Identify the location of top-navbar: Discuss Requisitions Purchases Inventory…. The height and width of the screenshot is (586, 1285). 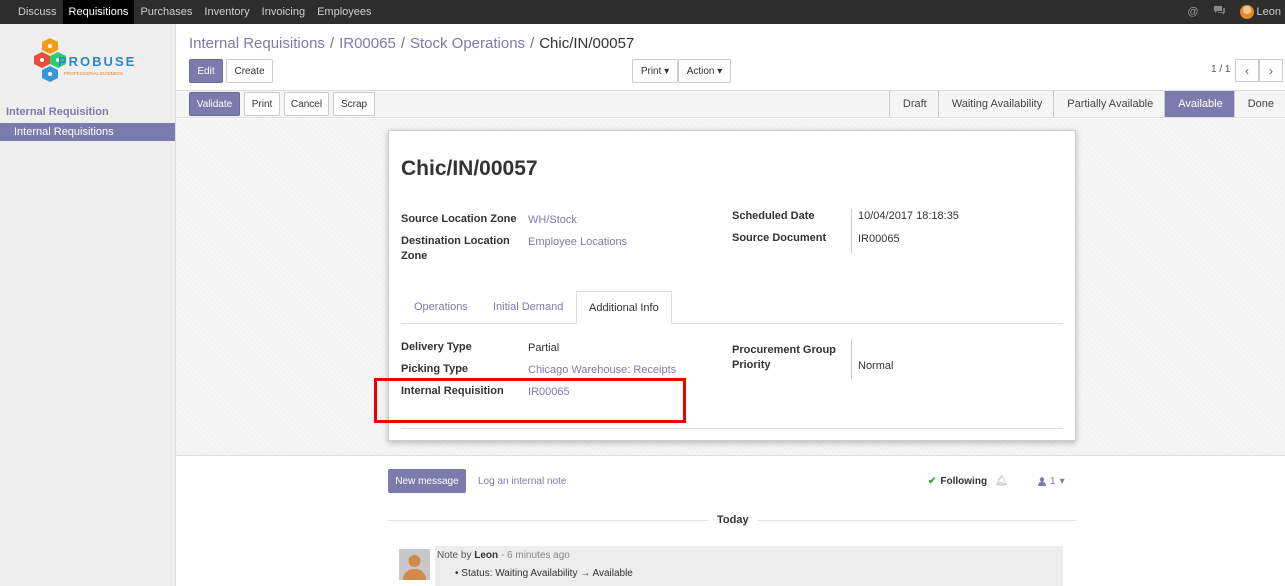
(642, 12).